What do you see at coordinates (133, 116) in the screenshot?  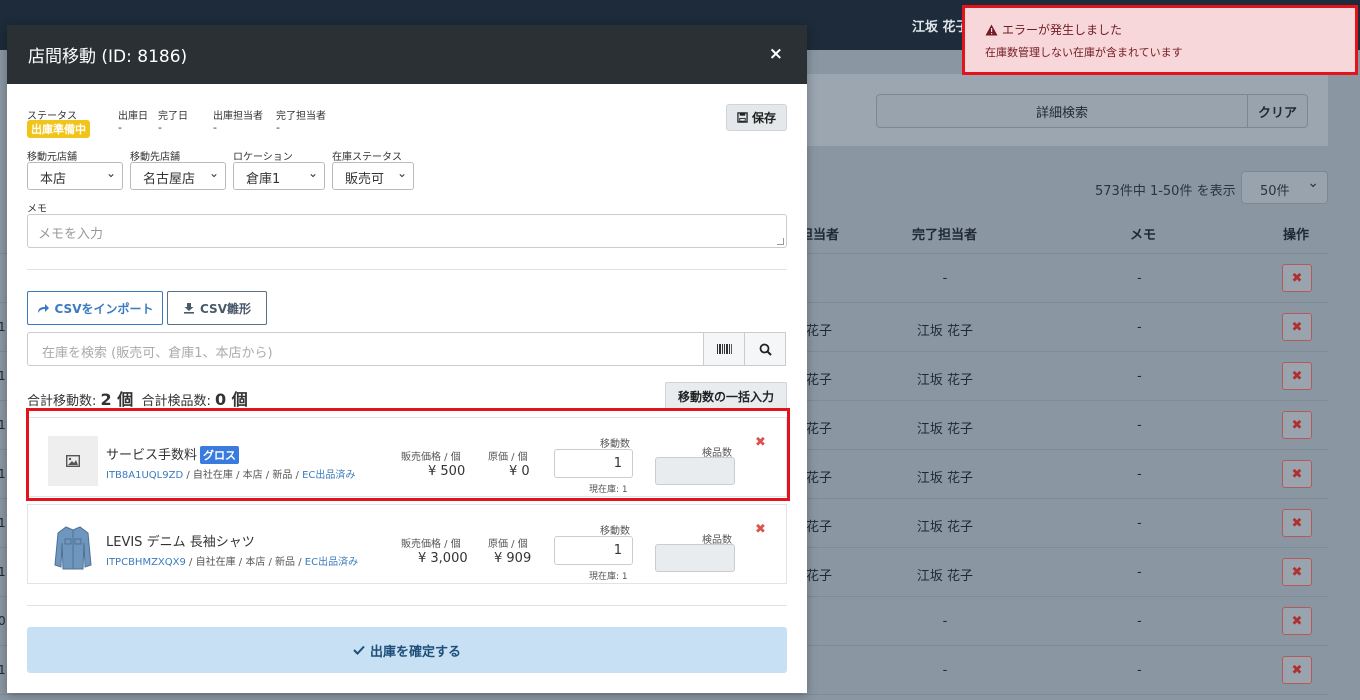 I see `ship-date-label: 出庫日` at bounding box center [133, 116].